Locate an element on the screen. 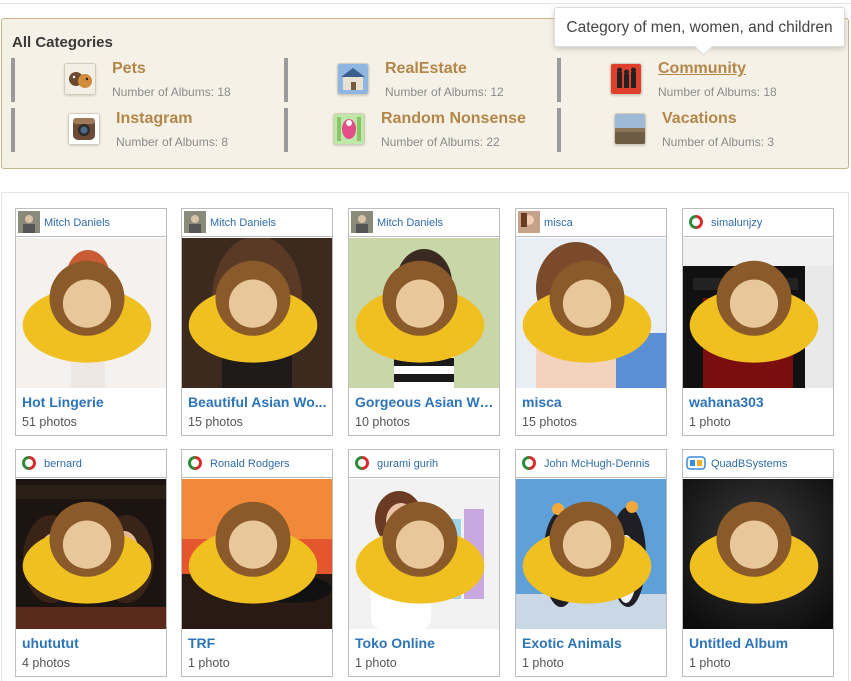 The width and height of the screenshot is (851, 681). album-photo-count: 10 photos is located at coordinates (382, 422).